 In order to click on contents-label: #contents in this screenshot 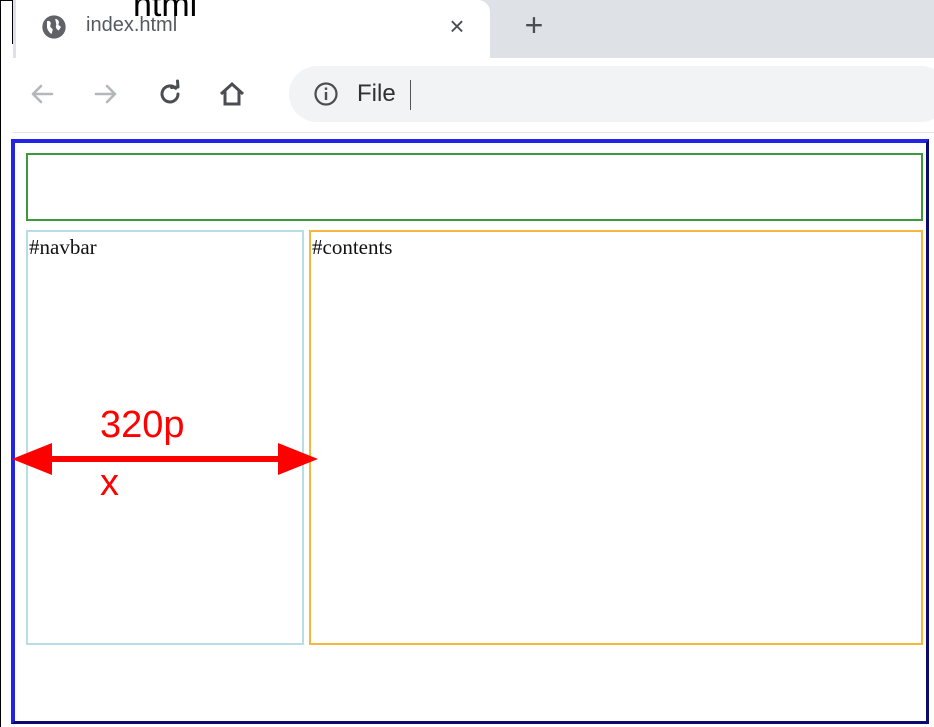, I will do `click(352, 247)`.